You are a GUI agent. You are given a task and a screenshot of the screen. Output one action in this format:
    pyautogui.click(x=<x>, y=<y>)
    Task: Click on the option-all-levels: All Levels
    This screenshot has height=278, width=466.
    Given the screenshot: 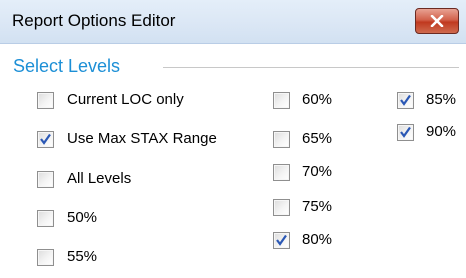 What is the action you would take?
    pyautogui.click(x=84, y=179)
    